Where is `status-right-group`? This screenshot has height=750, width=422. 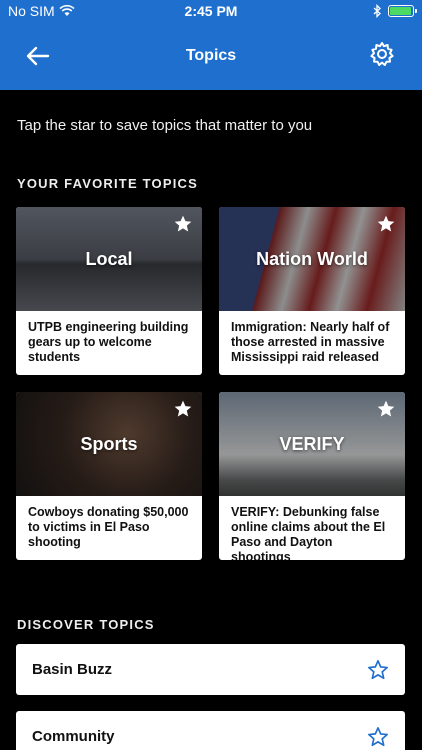
status-right-group is located at coordinates (395, 11).